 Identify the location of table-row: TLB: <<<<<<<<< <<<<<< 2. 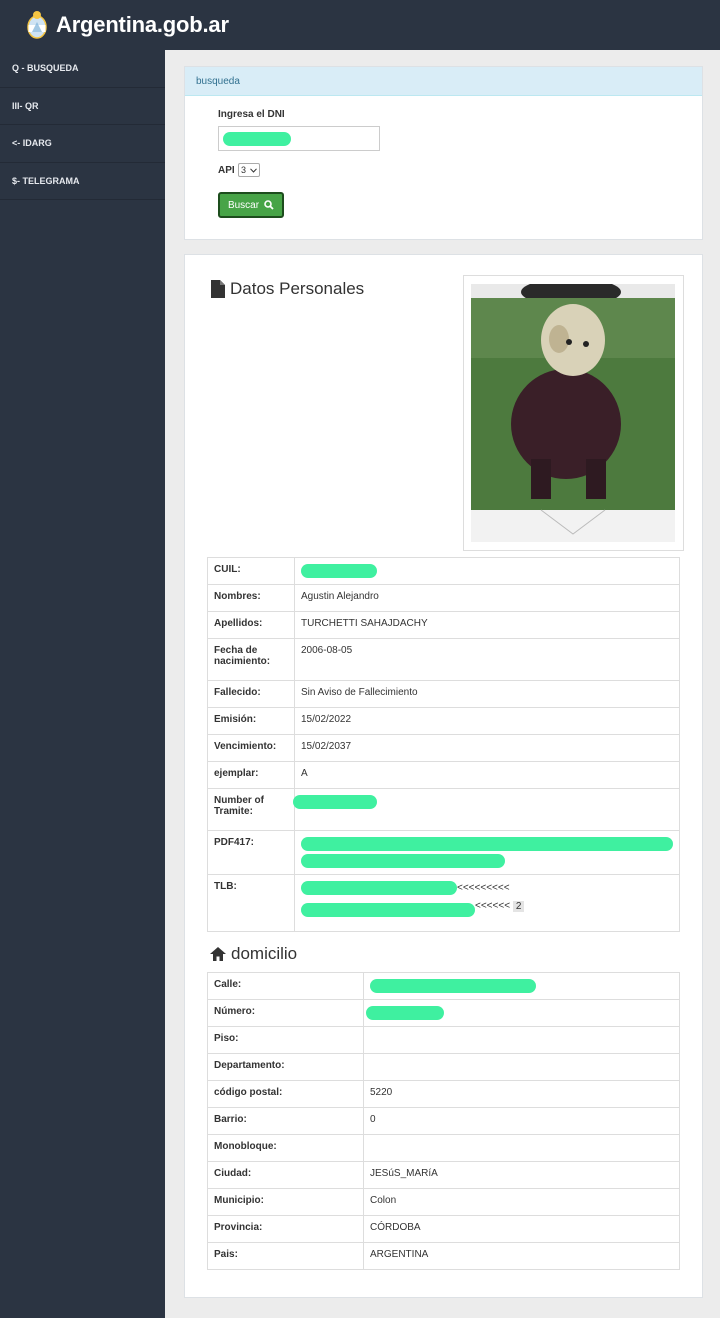
(443, 903).